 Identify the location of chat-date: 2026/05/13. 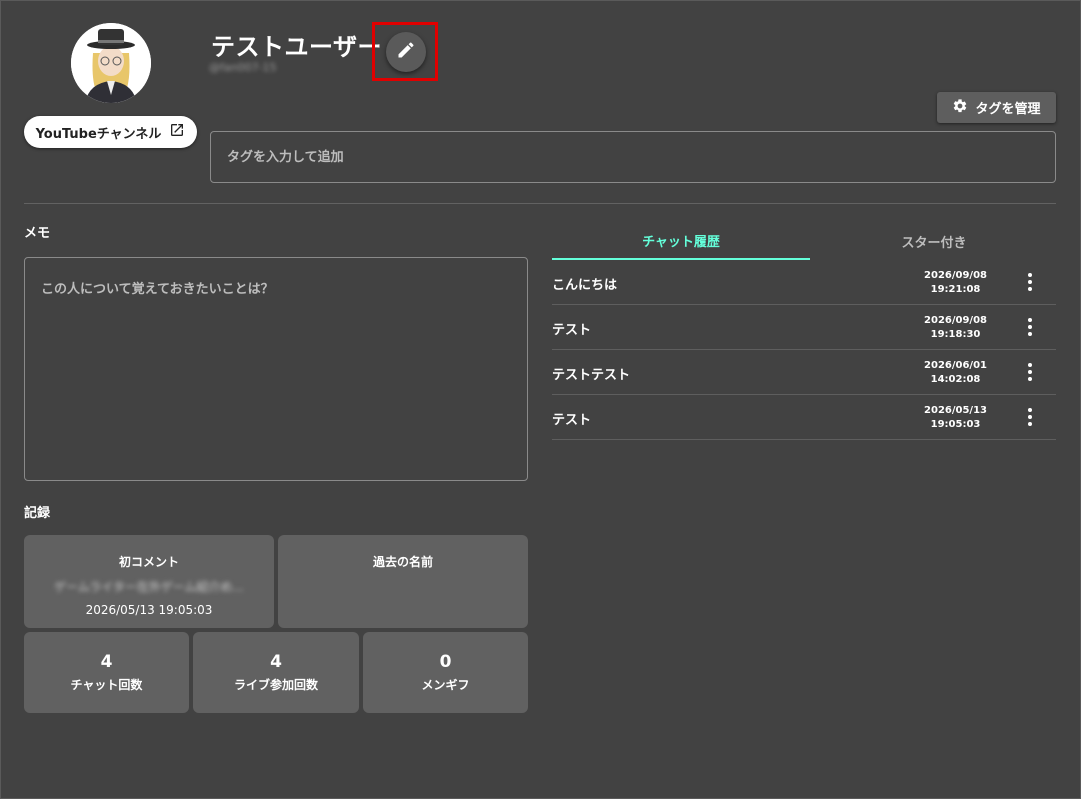
(955, 410).